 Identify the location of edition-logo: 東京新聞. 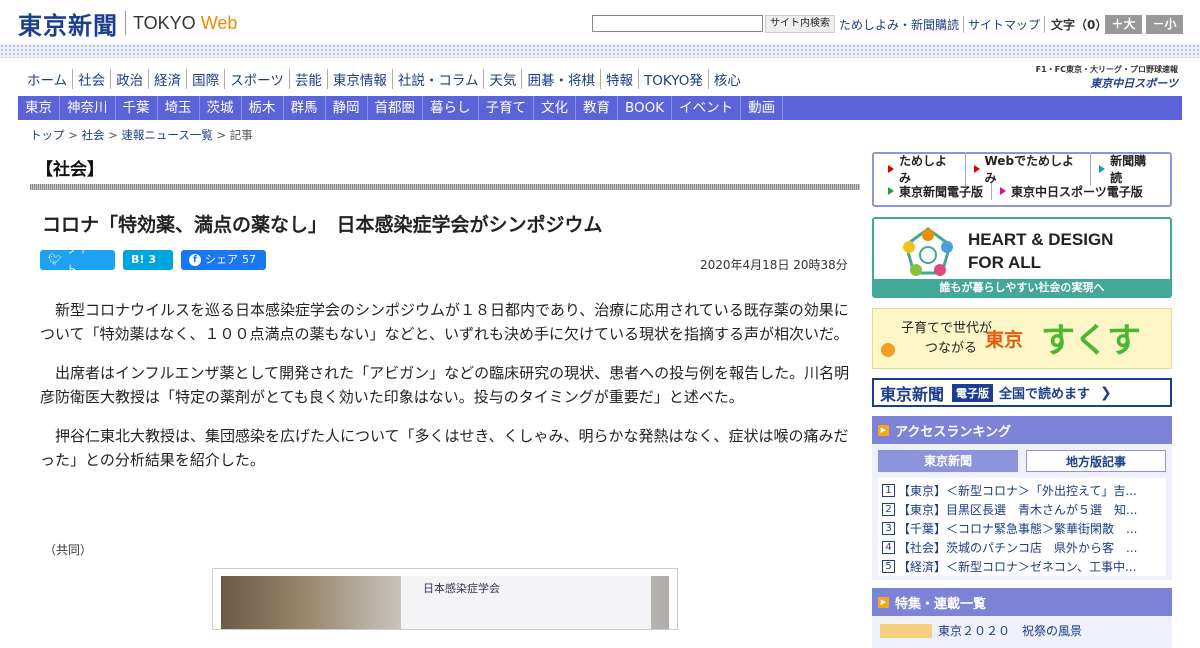
(912, 394).